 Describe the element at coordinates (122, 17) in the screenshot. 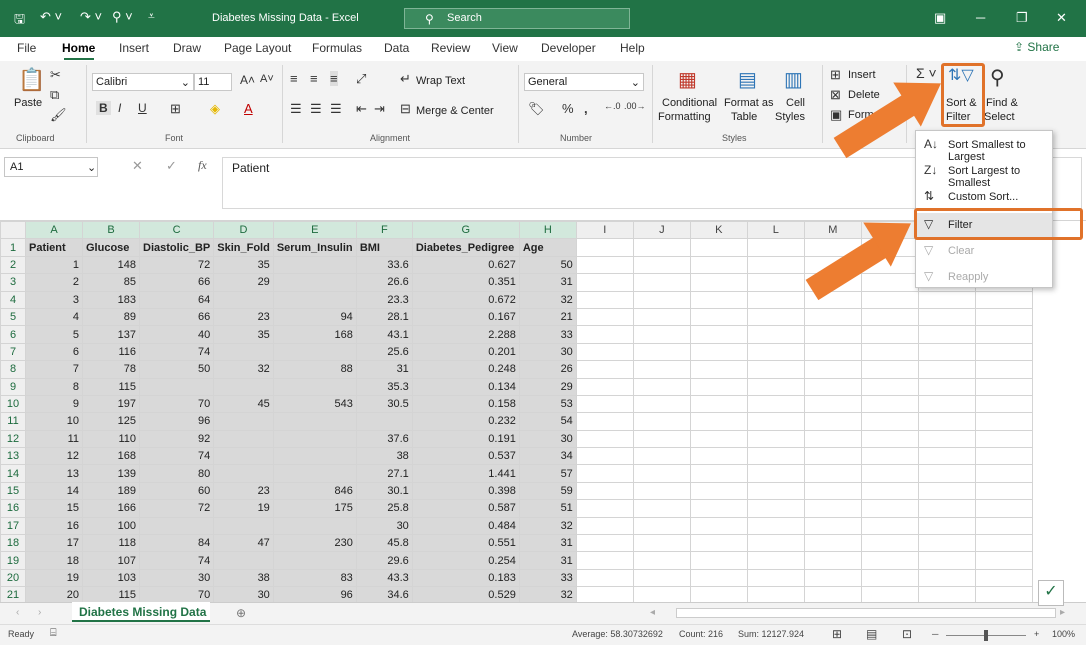

I see `touch-mode-icon: ⚲ ˅` at that location.